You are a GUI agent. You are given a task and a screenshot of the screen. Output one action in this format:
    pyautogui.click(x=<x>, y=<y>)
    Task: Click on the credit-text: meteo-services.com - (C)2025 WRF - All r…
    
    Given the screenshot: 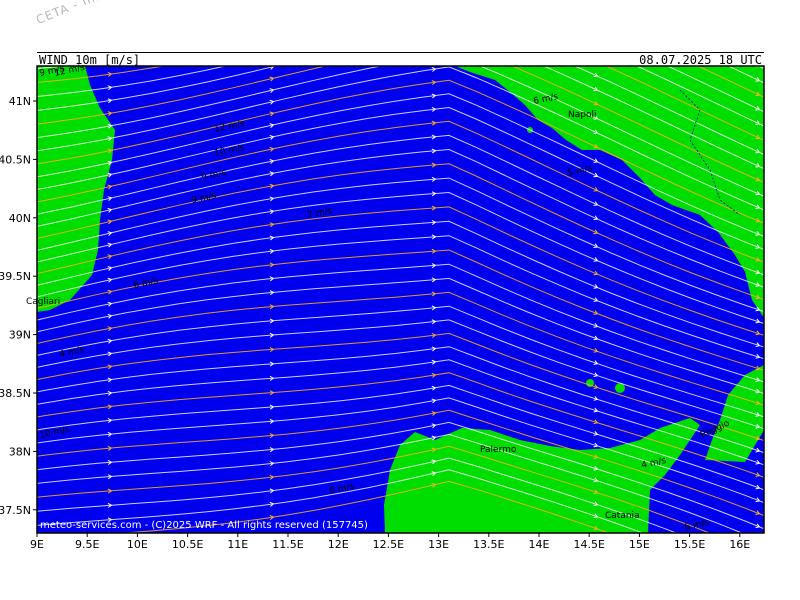 What is the action you would take?
    pyautogui.click(x=204, y=525)
    